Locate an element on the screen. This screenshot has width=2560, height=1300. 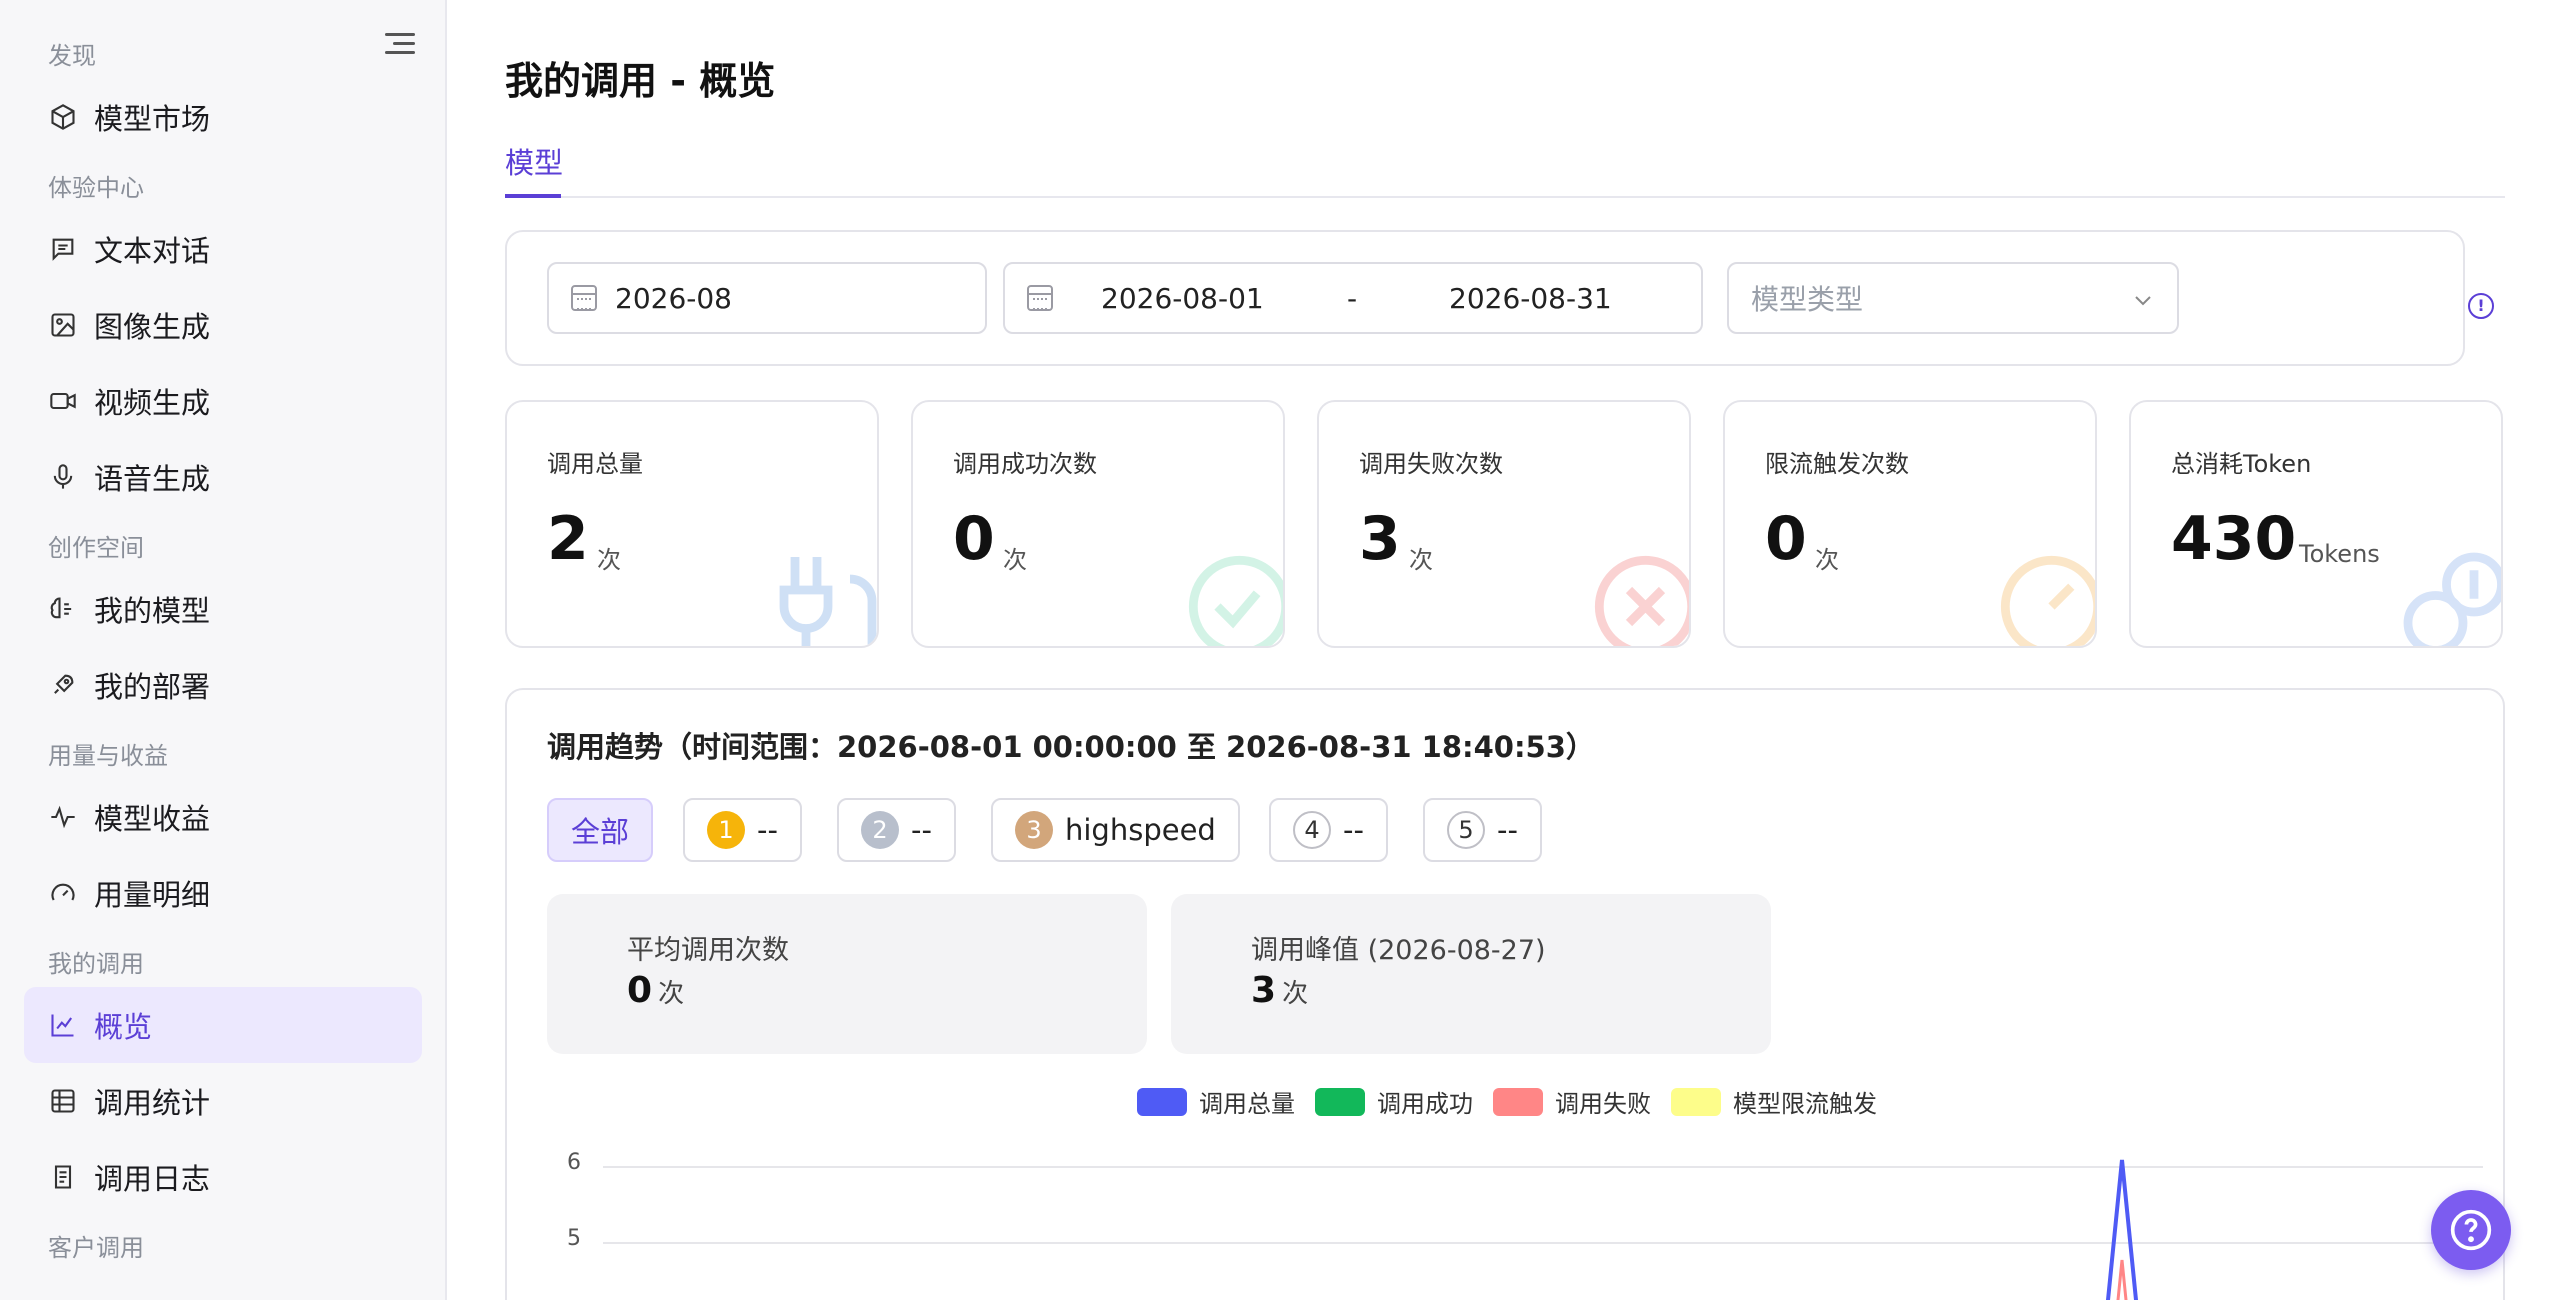
table-icon is located at coordinates (63, 1101).